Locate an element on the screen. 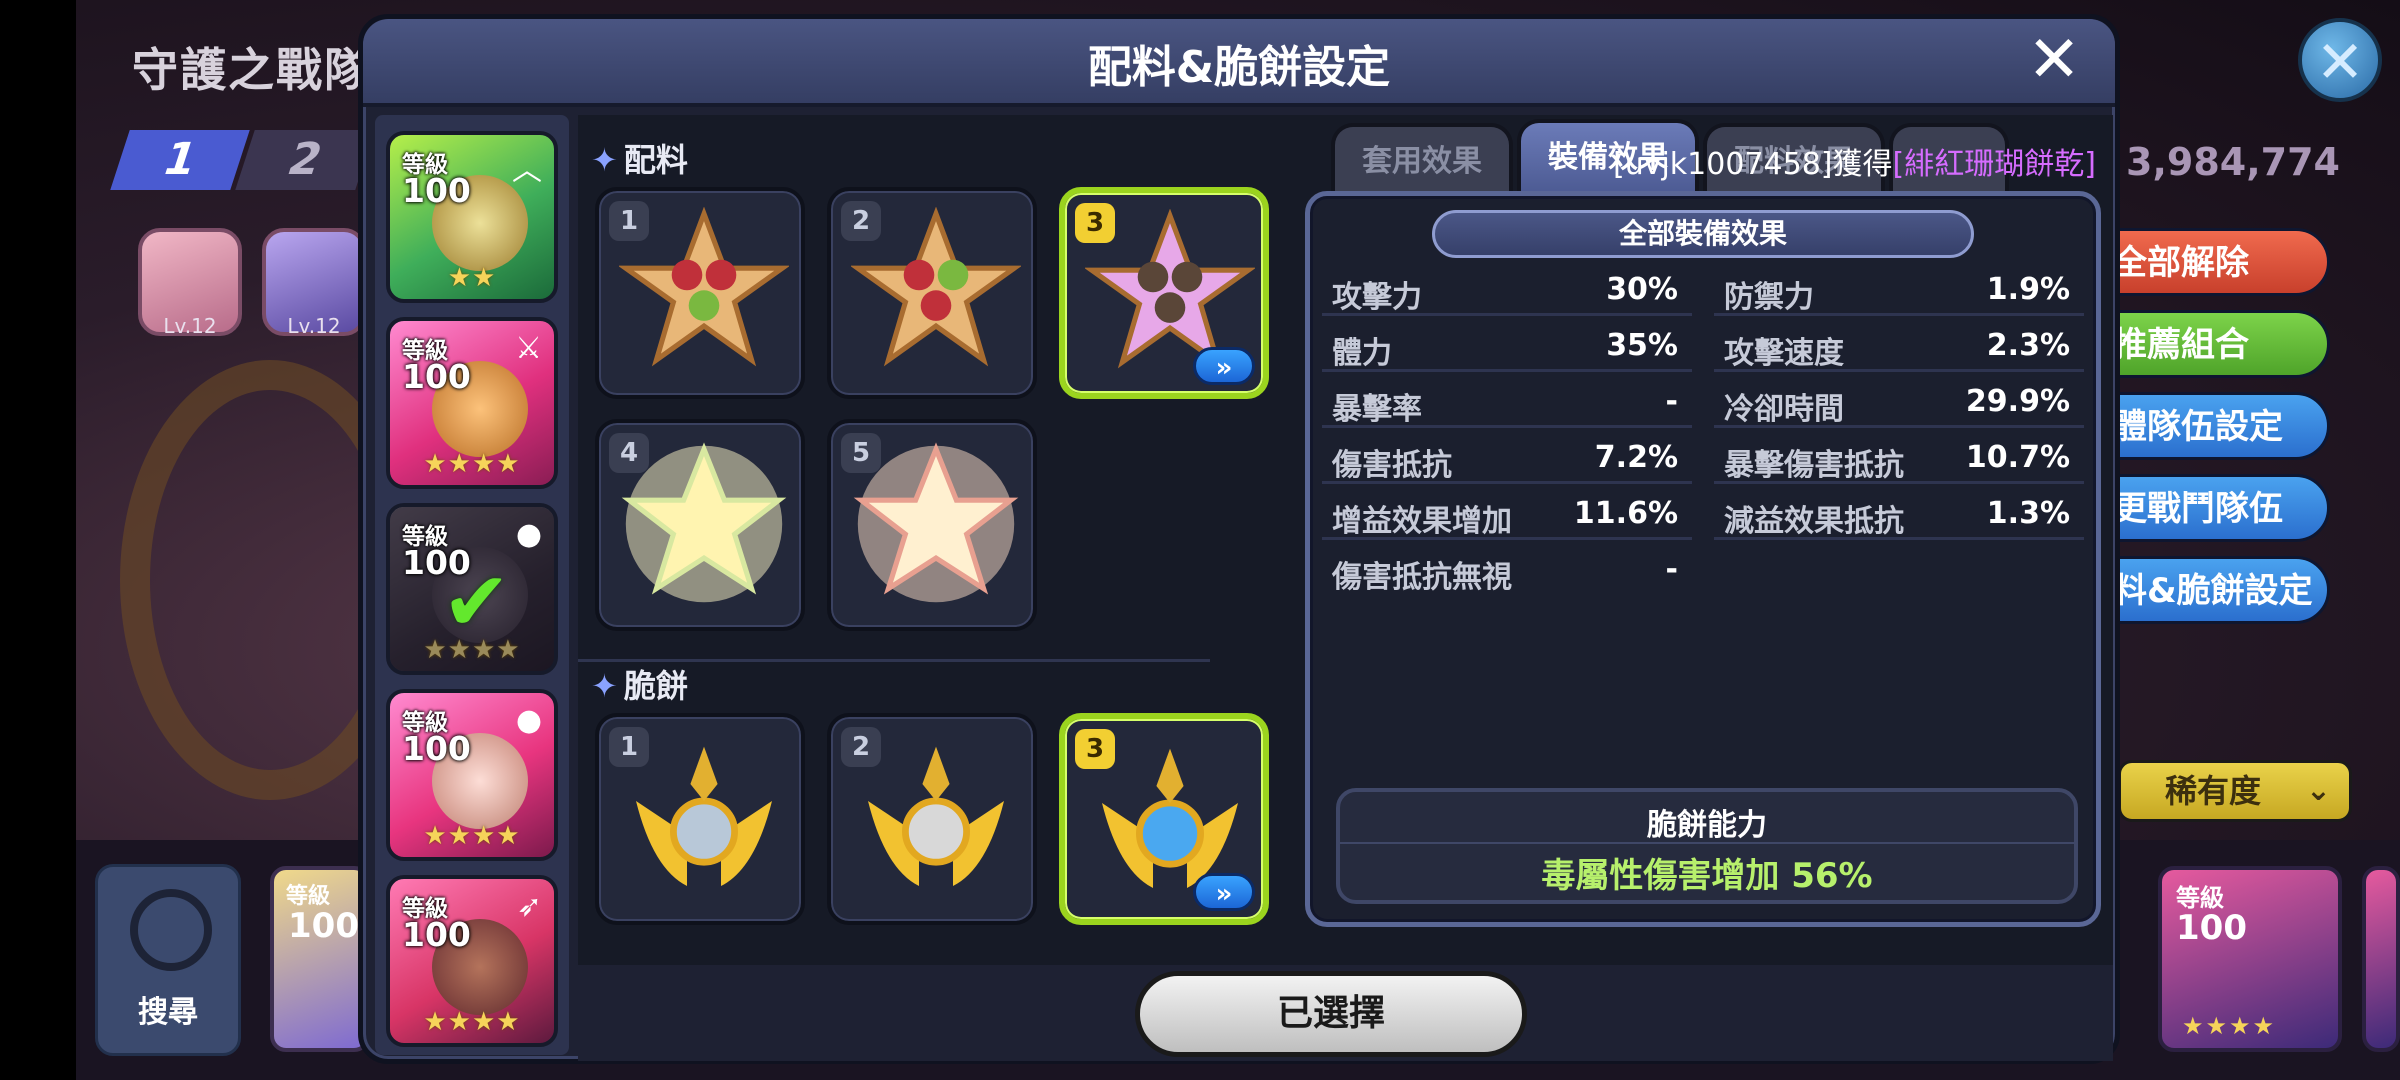  sword-icon: ⚔ is located at coordinates (528, 348).